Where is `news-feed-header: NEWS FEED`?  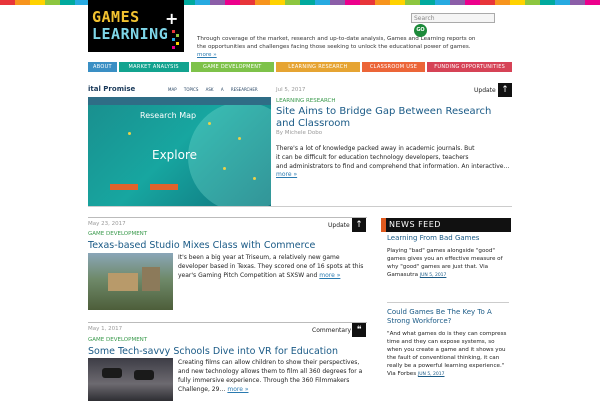 news-feed-header: NEWS FEED is located at coordinates (446, 225).